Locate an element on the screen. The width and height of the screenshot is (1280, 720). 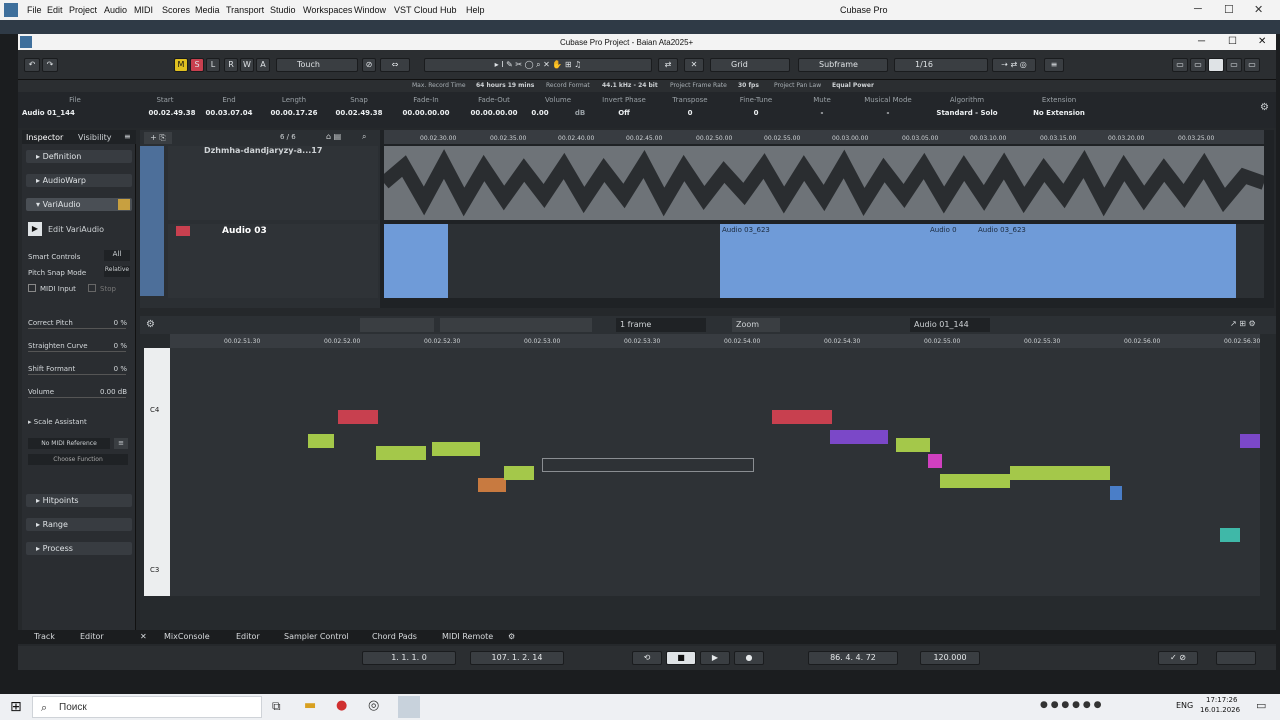
menu-studio: Studio is located at coordinates (283, 10).